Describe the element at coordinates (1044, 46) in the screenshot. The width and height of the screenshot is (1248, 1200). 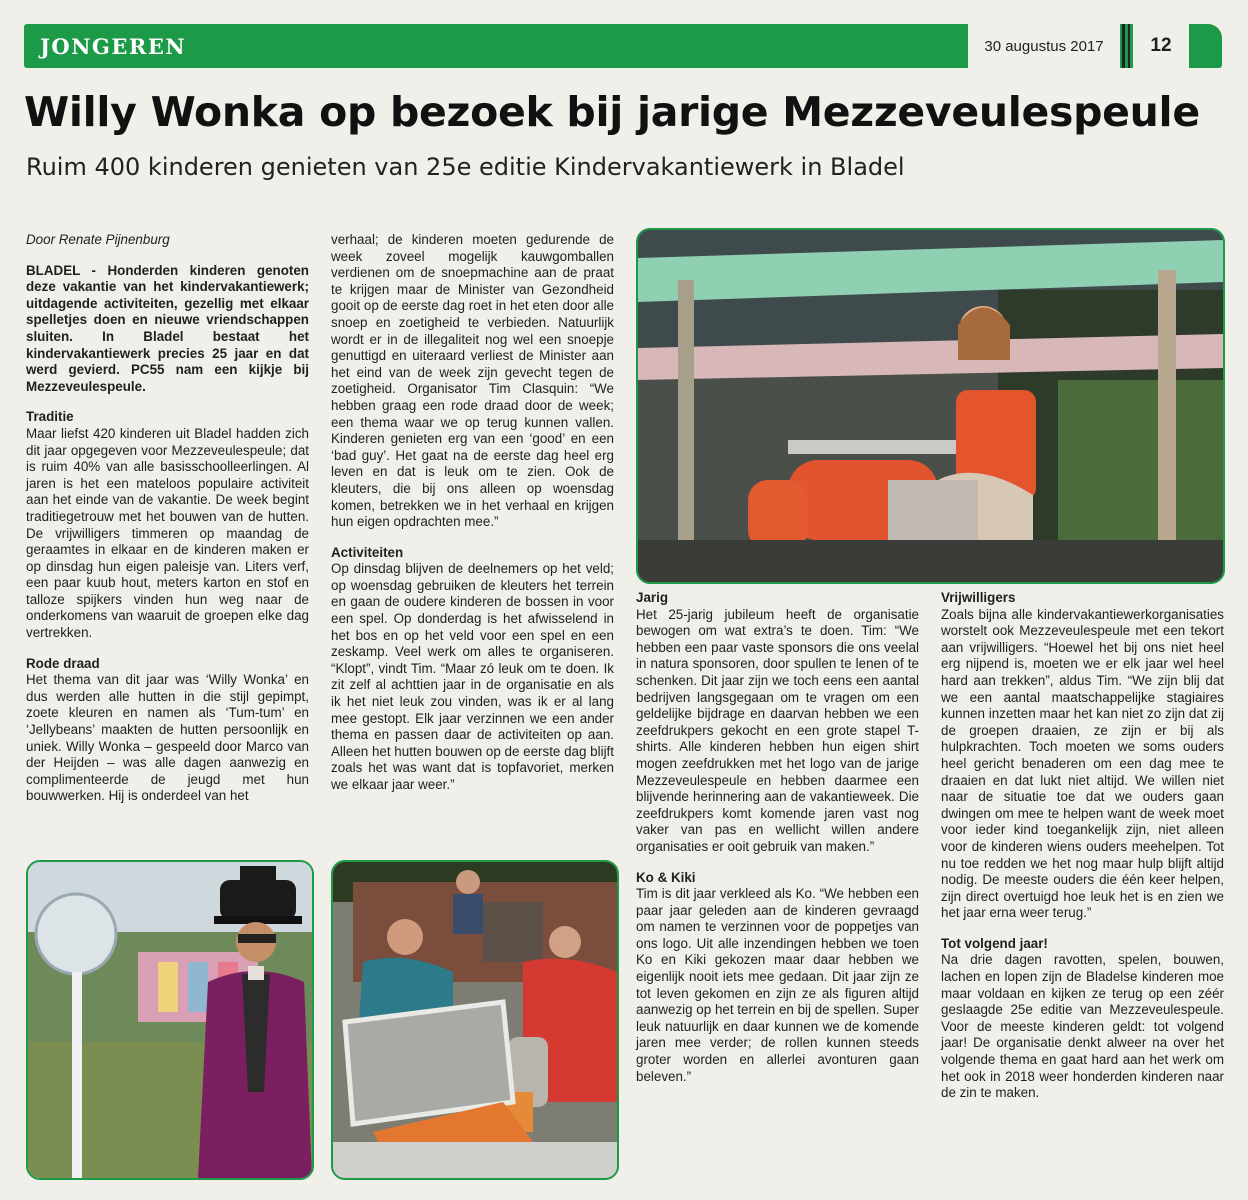
I see `issue-date: 30 augustus 2017` at that location.